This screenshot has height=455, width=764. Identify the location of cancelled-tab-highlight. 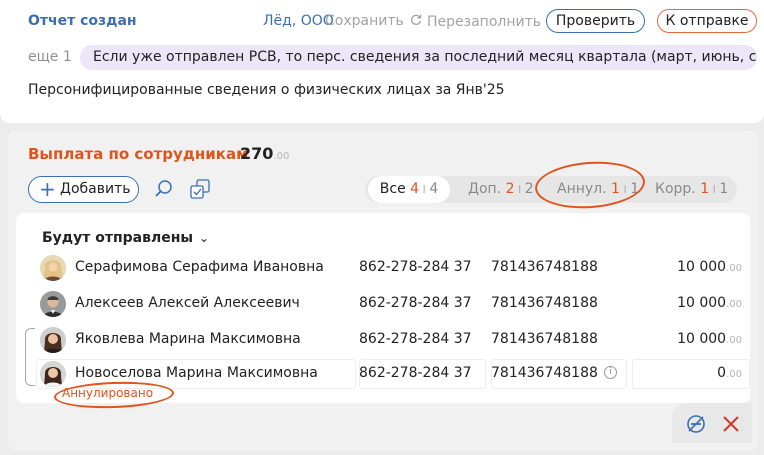
(590, 185).